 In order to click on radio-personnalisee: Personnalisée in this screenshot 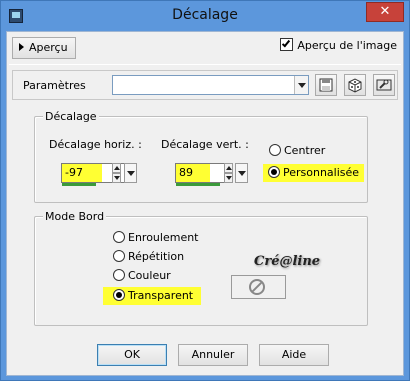, I will do `click(314, 173)`.